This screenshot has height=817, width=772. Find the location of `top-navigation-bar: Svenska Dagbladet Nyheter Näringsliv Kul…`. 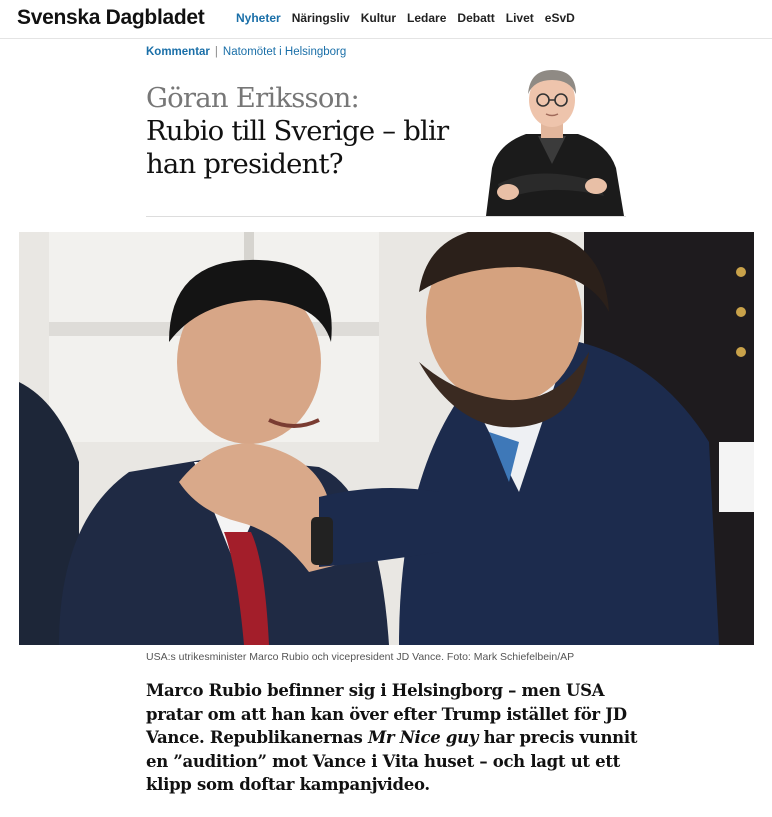

top-navigation-bar: Svenska Dagbladet Nyheter Näringsliv Kul… is located at coordinates (386, 19).